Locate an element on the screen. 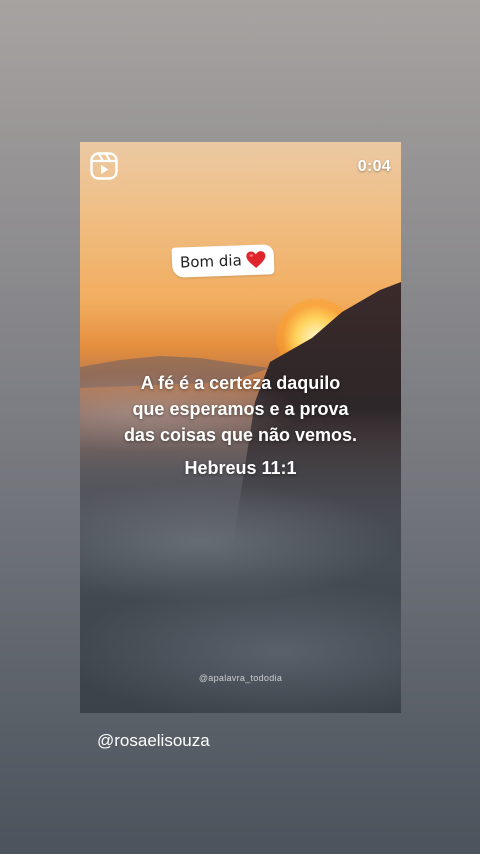 This screenshot has width=480, height=854. reels-icon is located at coordinates (104, 166).